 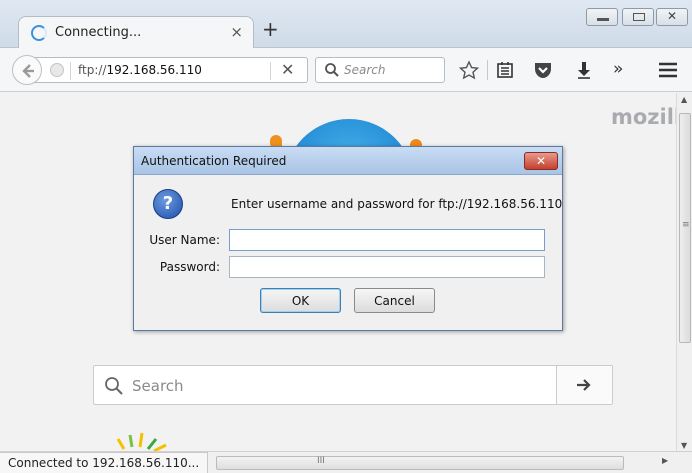 I want to click on close-icon: ✕, so click(x=672, y=16).